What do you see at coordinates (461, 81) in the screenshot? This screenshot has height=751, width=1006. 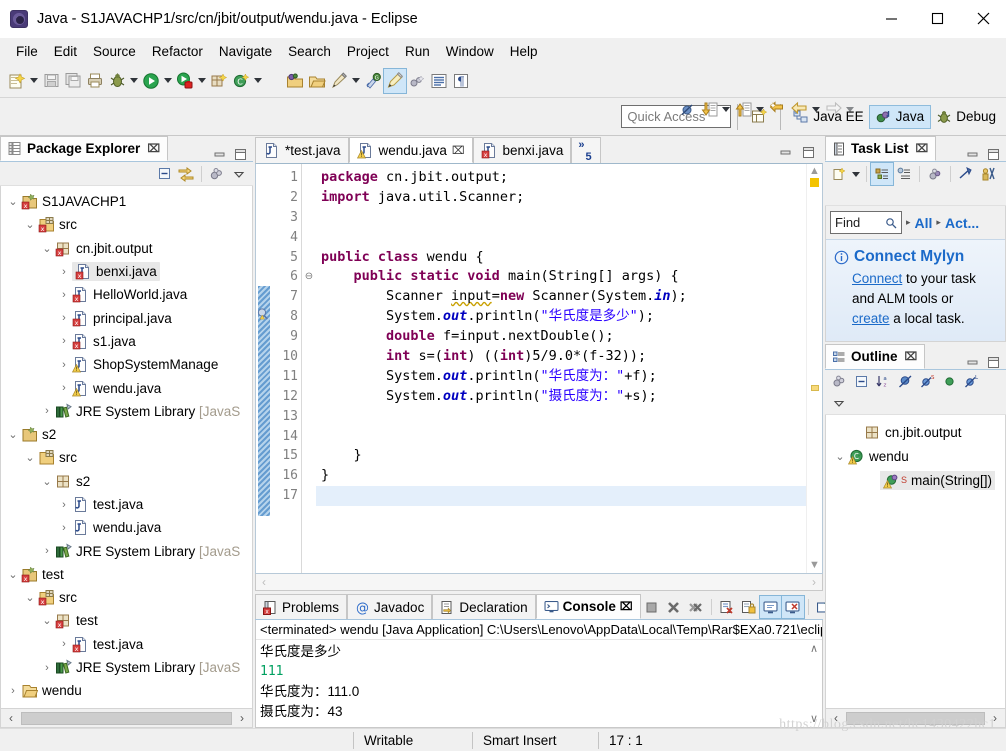 I see `toggle-formatter-icon: ¶` at bounding box center [461, 81].